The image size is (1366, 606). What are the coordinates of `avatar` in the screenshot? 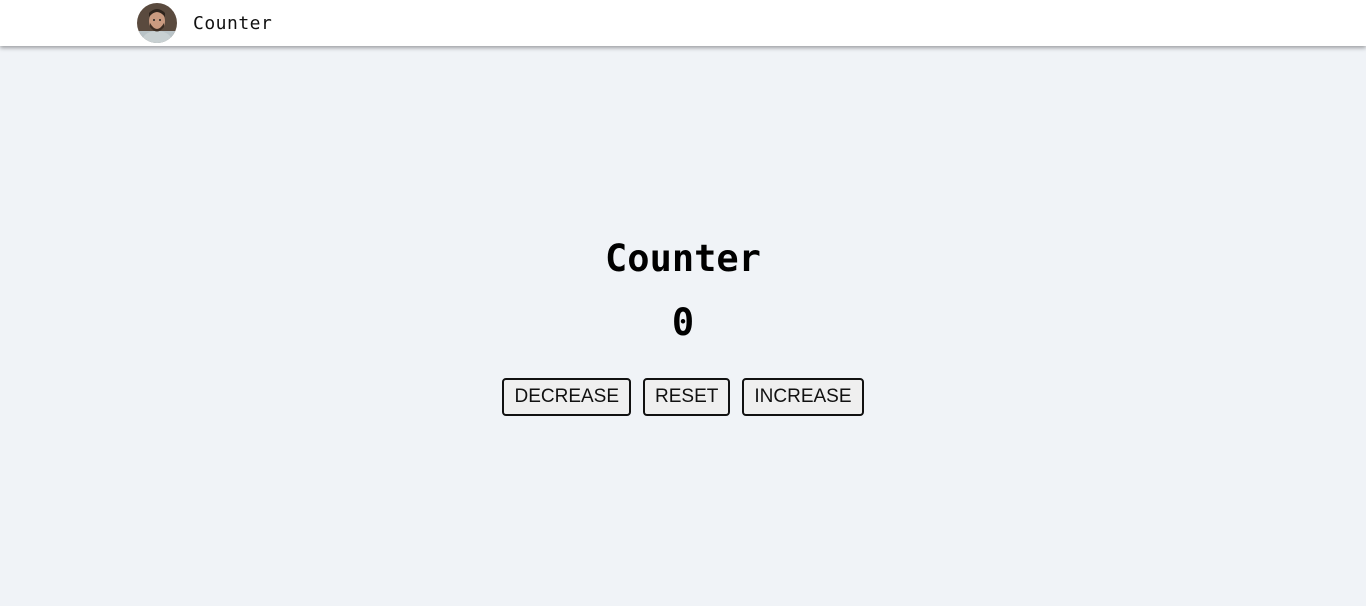 It's located at (157, 23).